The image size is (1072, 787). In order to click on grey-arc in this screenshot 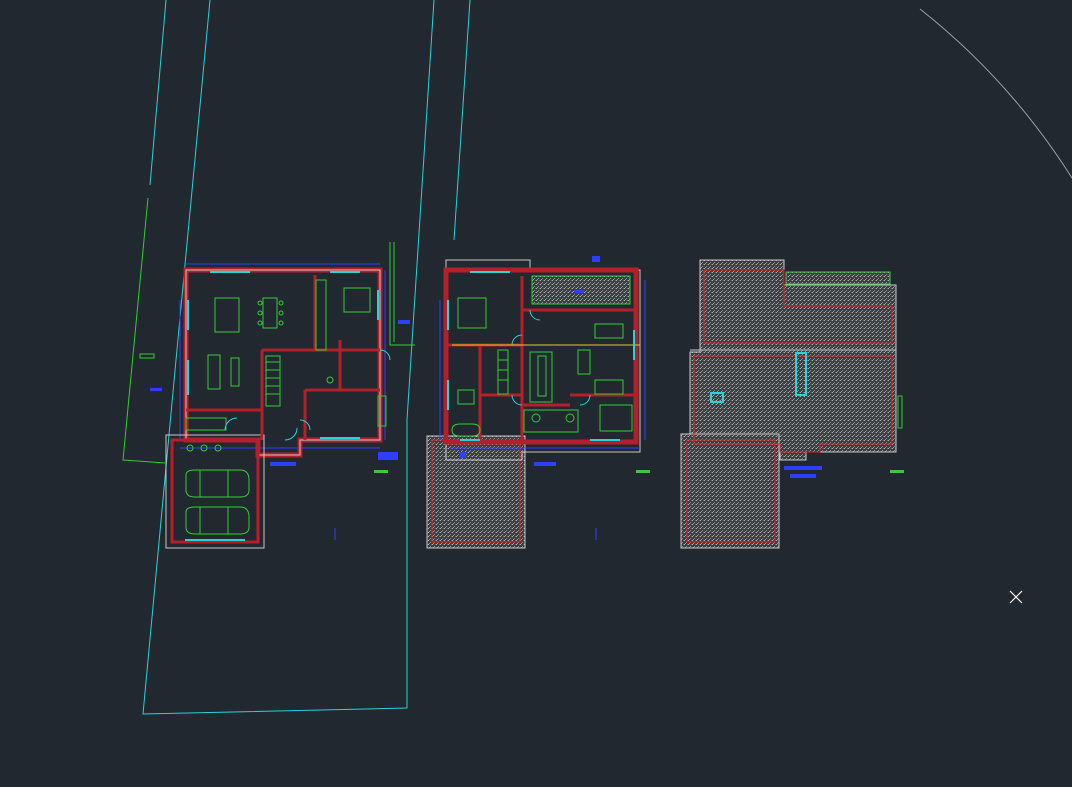, I will do `click(995, 93)`.